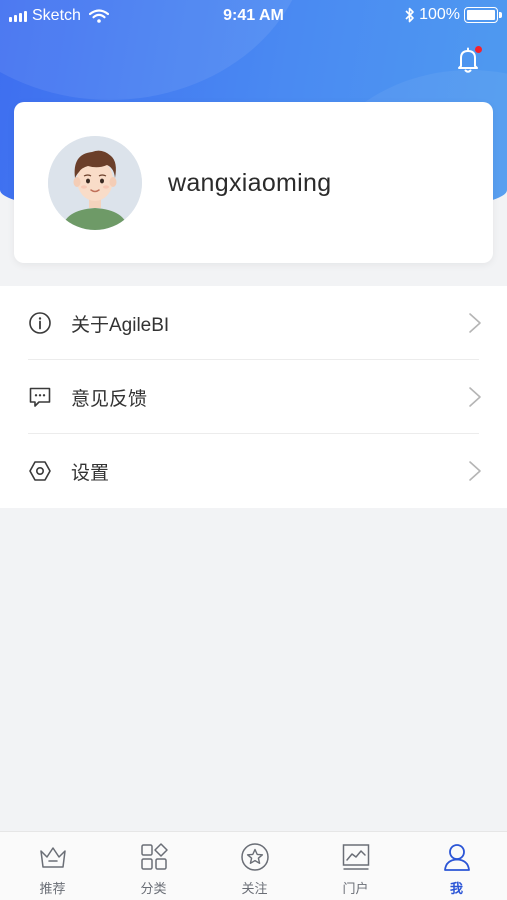 The width and height of the screenshot is (507, 900). What do you see at coordinates (109, 399) in the screenshot?
I see `menu-item-label: 意见反馈` at bounding box center [109, 399].